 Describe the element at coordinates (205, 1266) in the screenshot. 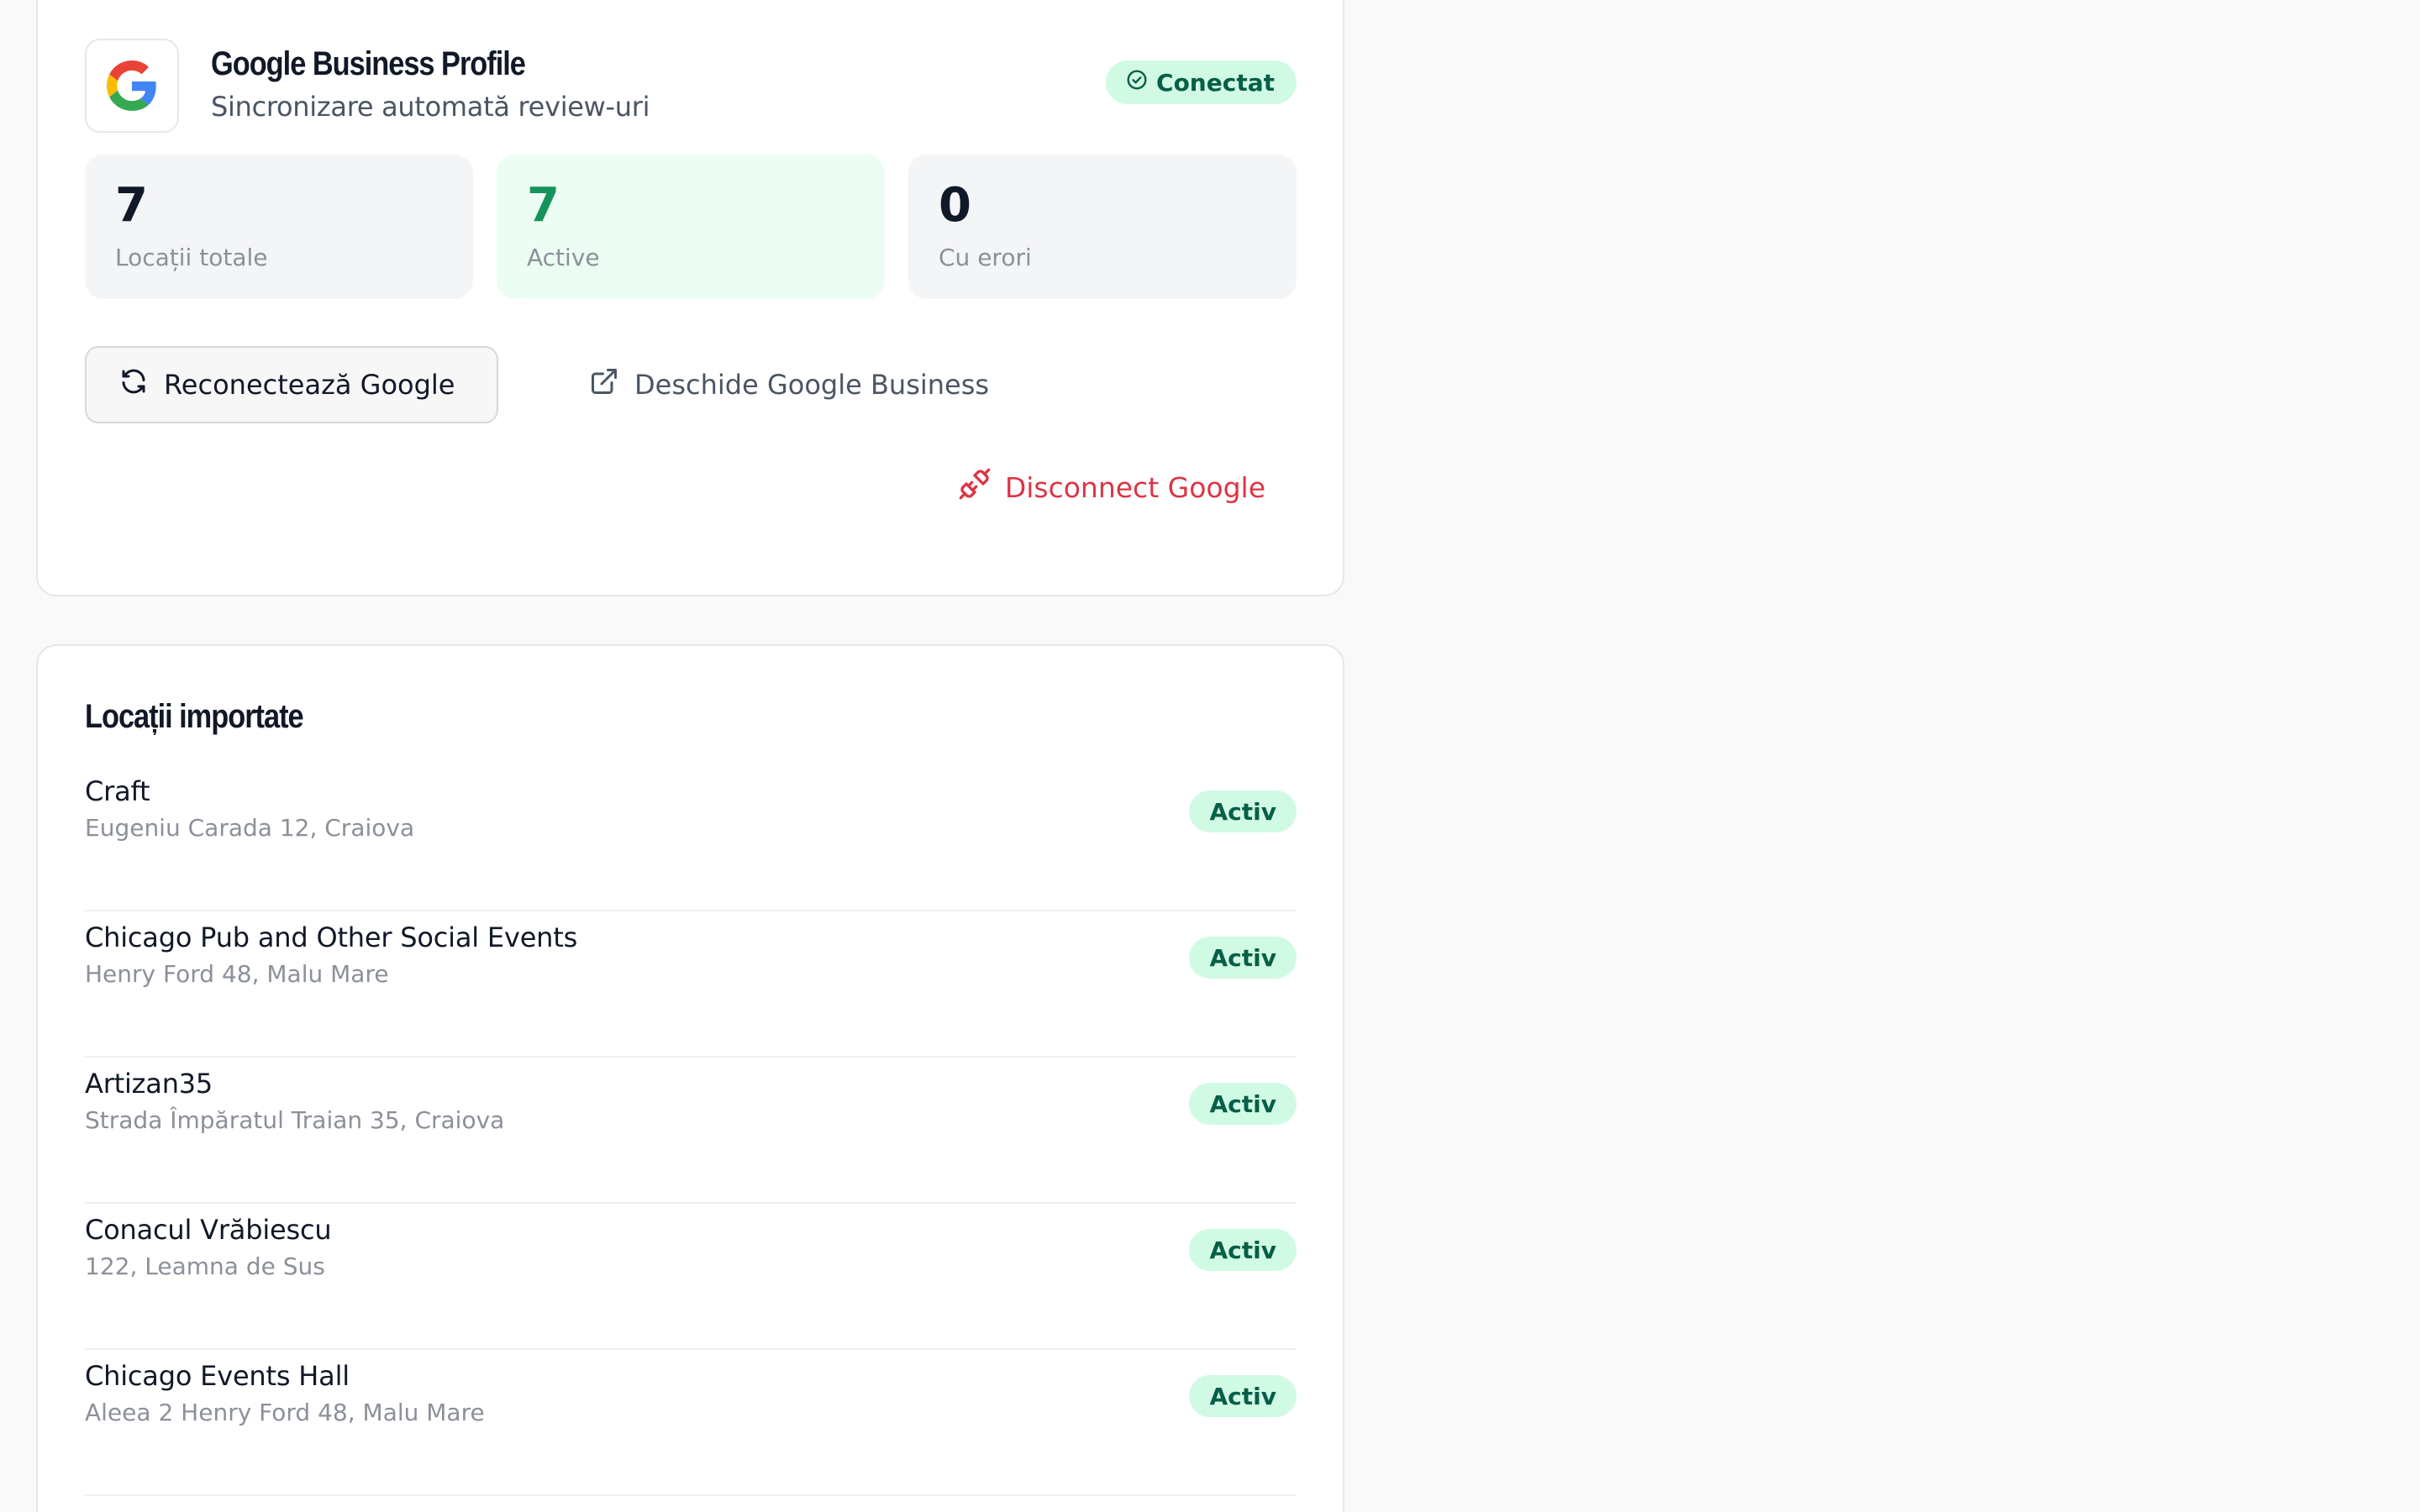

I see `location-address: 122, Leamna de Sus` at that location.